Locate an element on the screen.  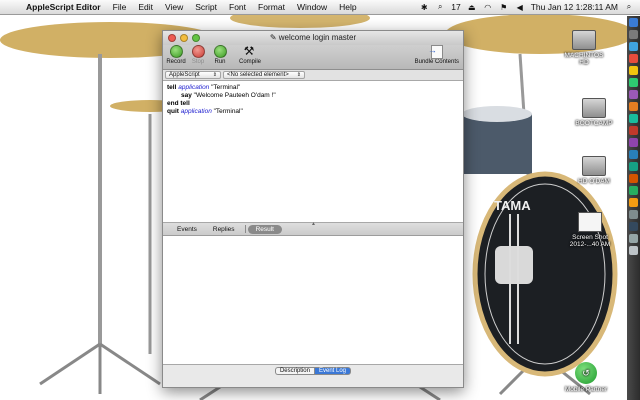
desktop-icon-bootcamp: BOOTCAMP is located at coordinates (594, 112).